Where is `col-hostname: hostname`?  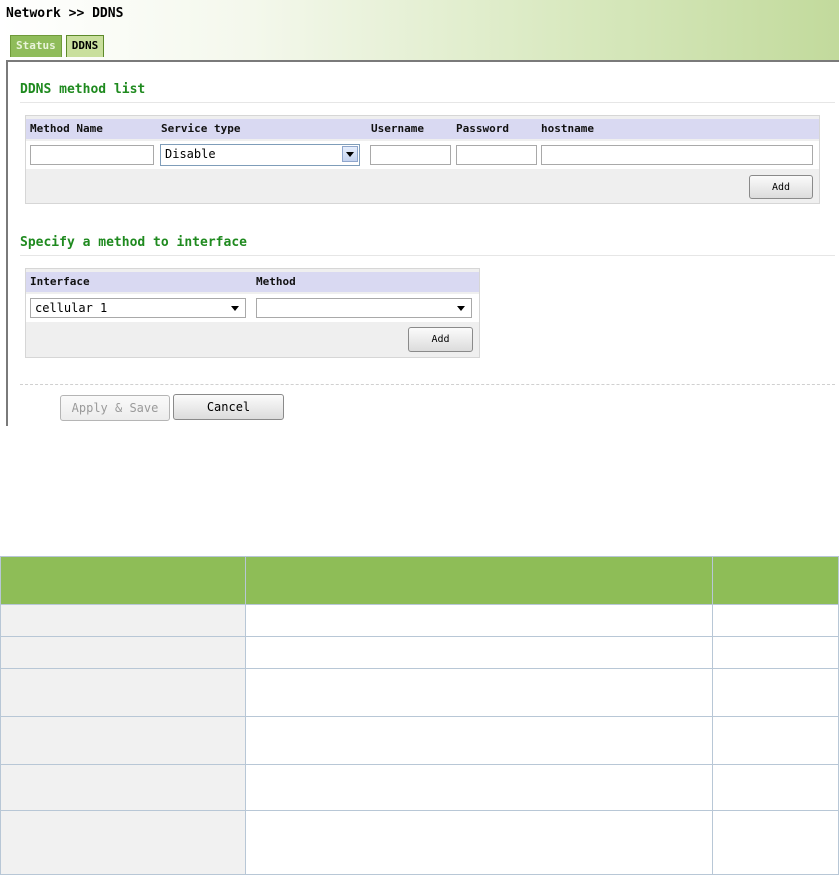
col-hostname: hostname is located at coordinates (567, 128).